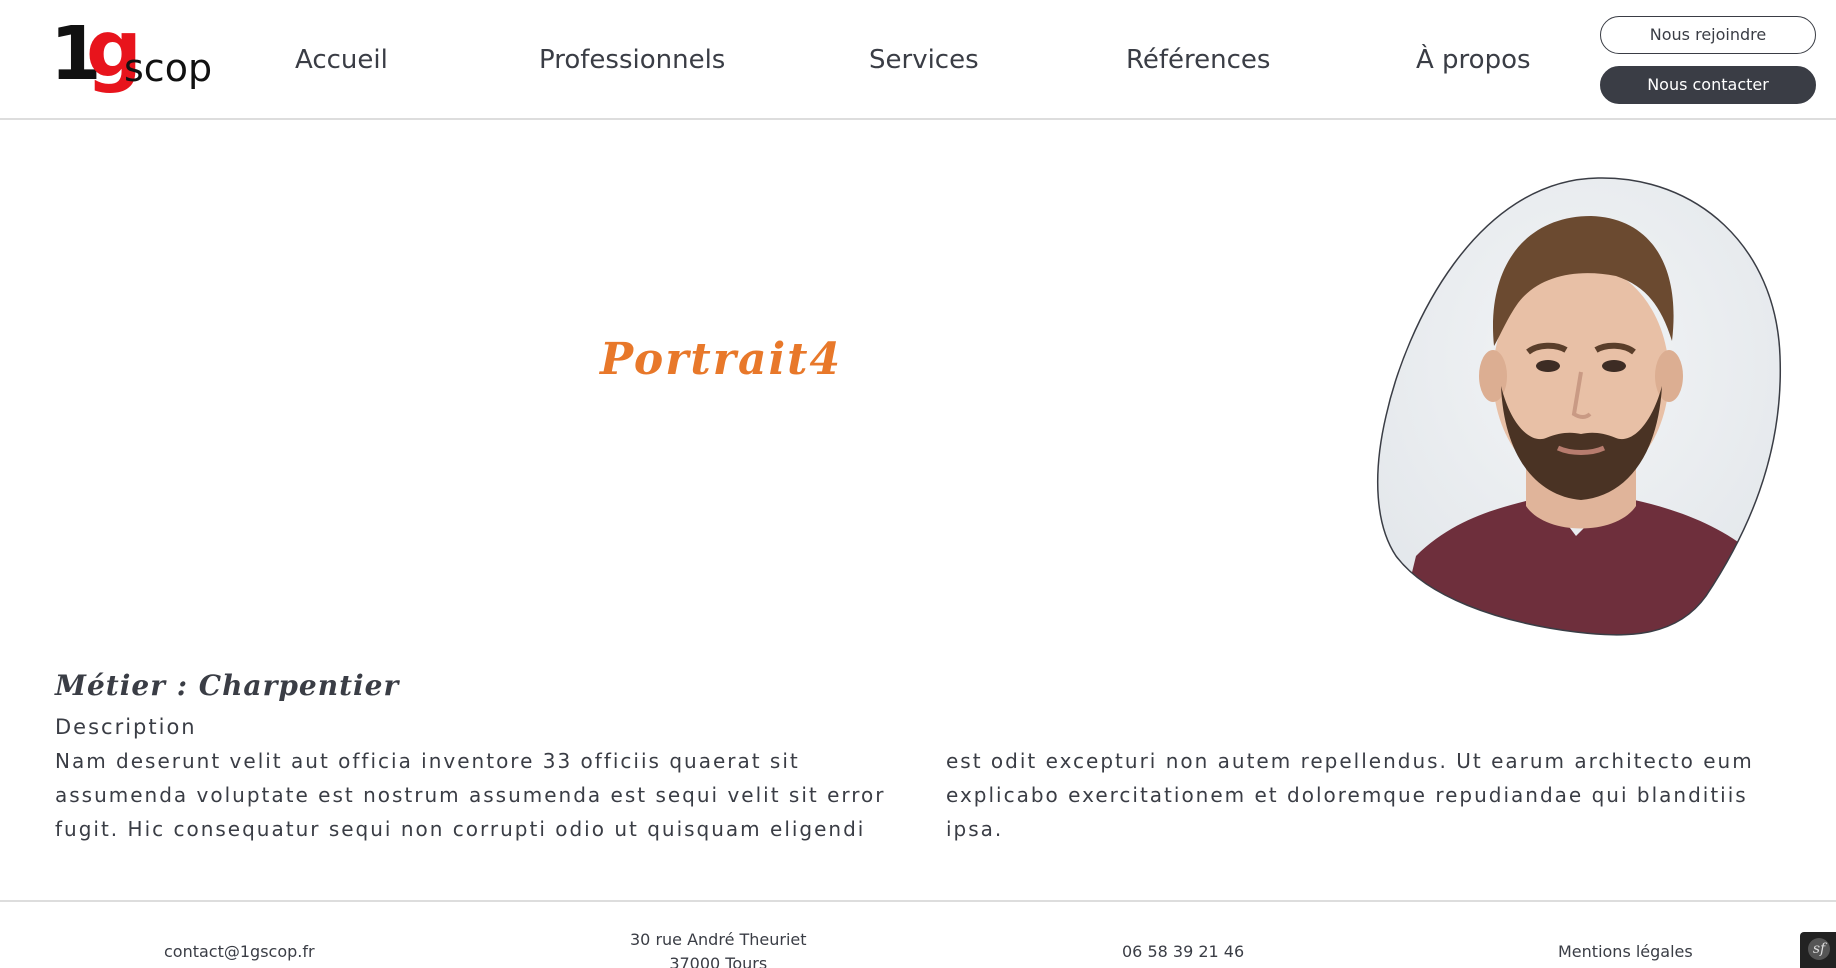 The height and width of the screenshot is (968, 1836). I want to click on symfony-icon: sf, so click(1819, 949).